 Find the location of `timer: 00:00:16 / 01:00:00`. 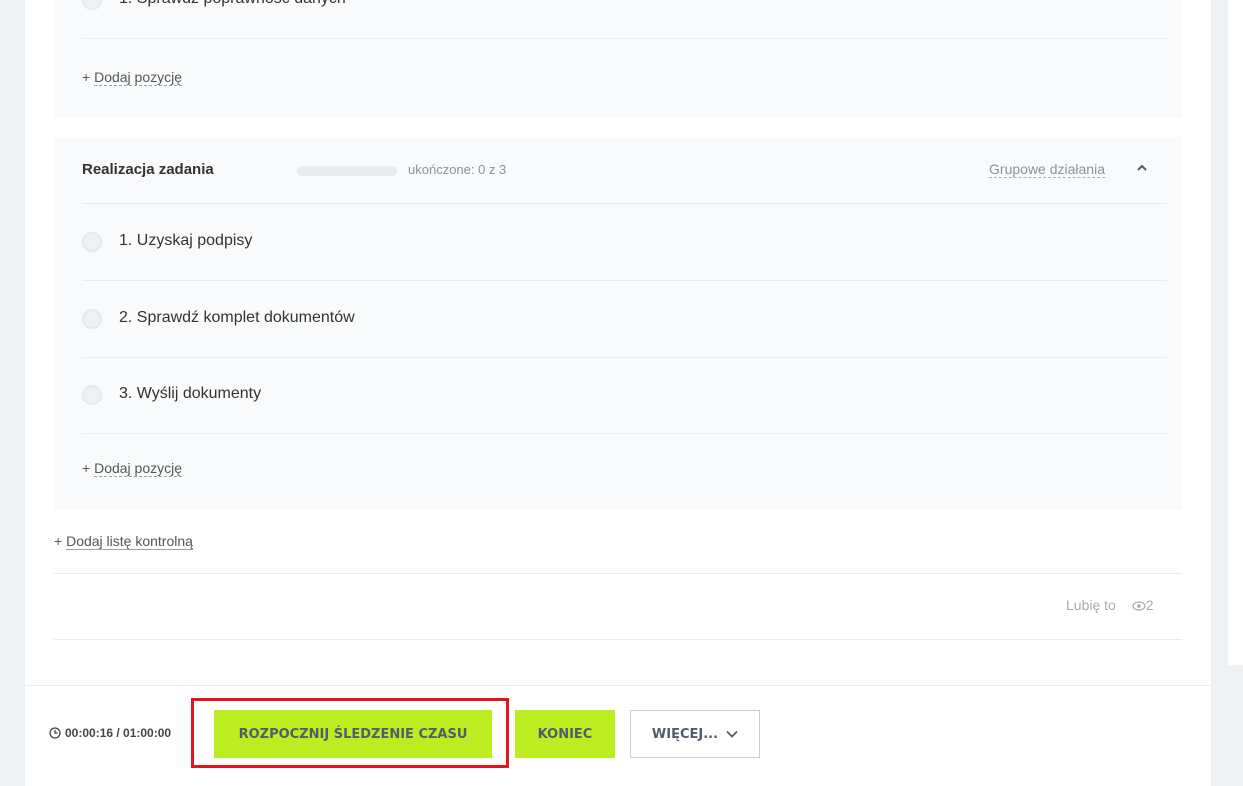

timer: 00:00:16 / 01:00:00 is located at coordinates (110, 733).